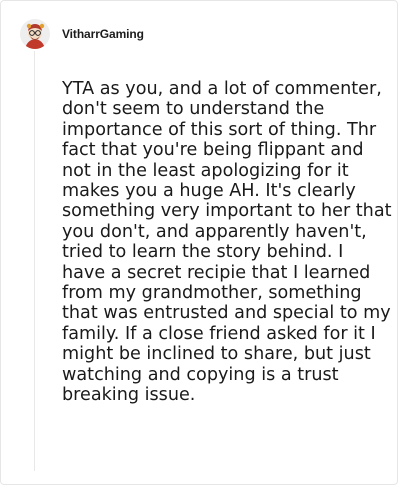 This screenshot has height=487, width=400. I want to click on cartoon-character-avatar-icon, so click(35, 34).